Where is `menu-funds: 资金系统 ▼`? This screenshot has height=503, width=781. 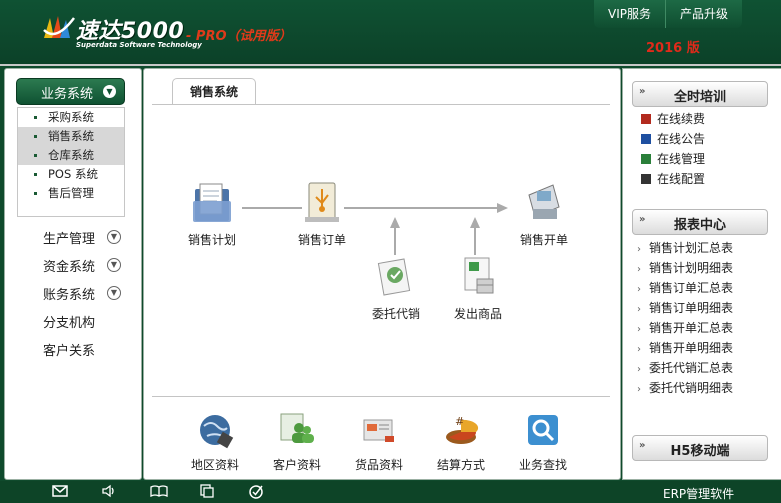 menu-funds: 资金系统 ▼ is located at coordinates (82, 265).